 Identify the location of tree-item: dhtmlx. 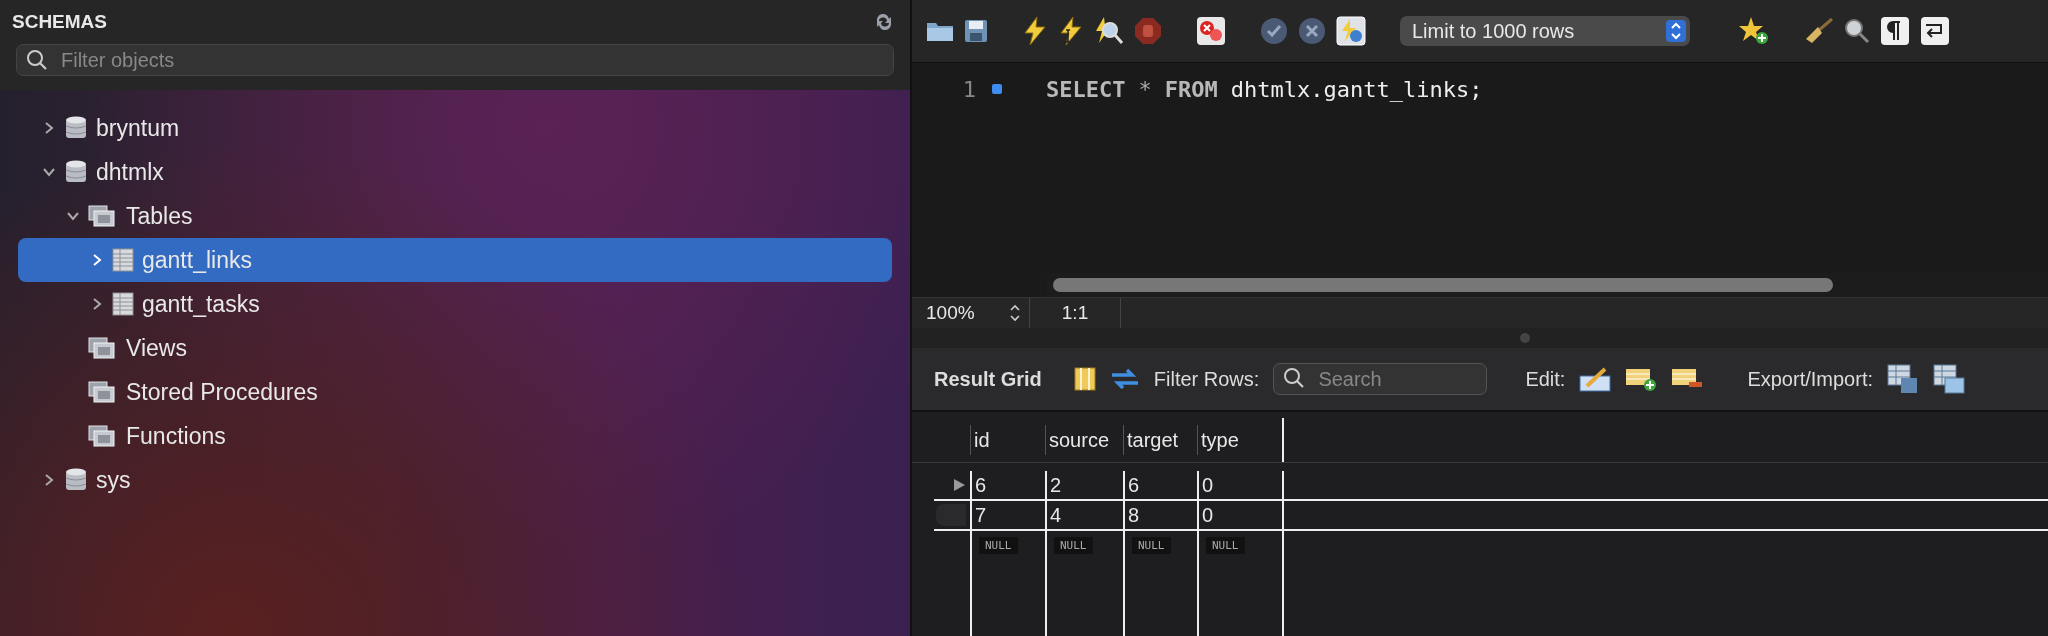
(455, 172).